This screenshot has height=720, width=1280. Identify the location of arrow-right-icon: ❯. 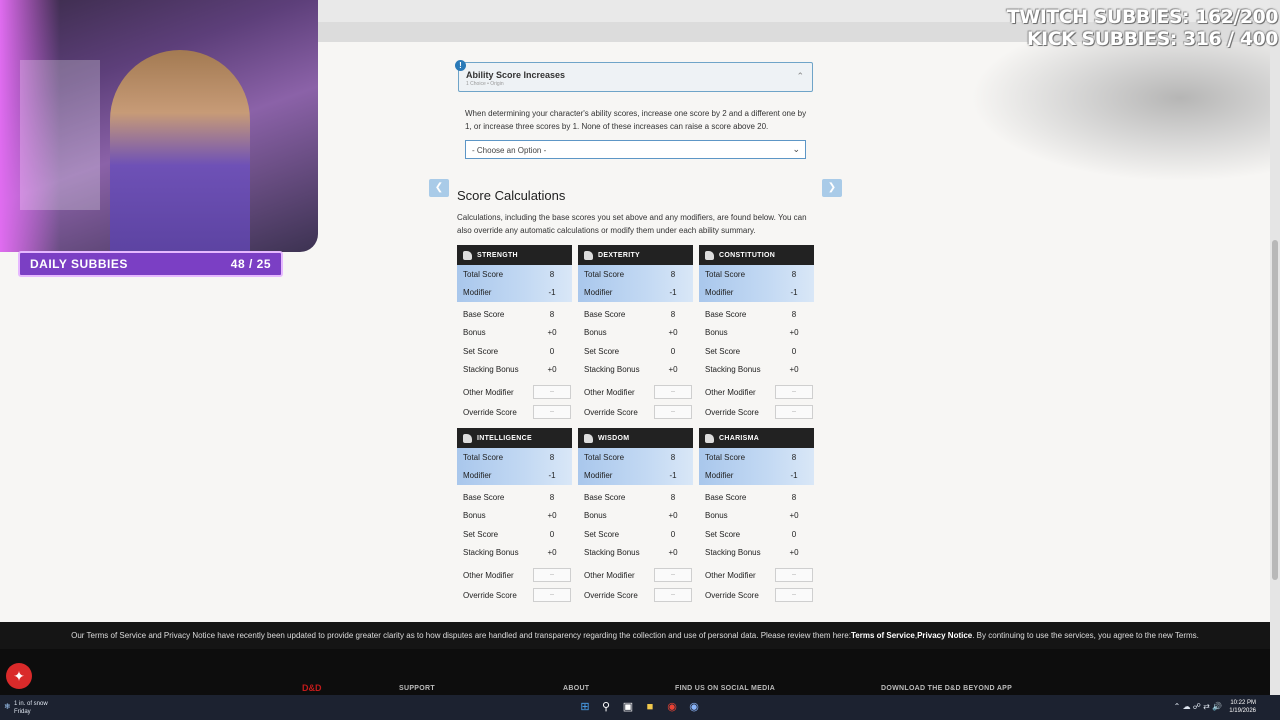
(832, 187).